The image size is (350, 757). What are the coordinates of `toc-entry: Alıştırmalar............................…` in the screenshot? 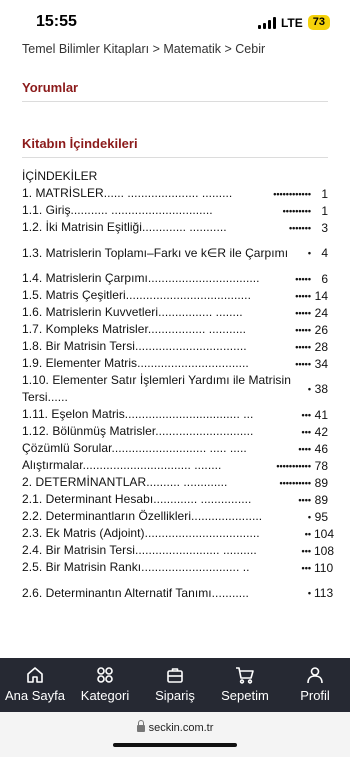 It's located at (175, 465).